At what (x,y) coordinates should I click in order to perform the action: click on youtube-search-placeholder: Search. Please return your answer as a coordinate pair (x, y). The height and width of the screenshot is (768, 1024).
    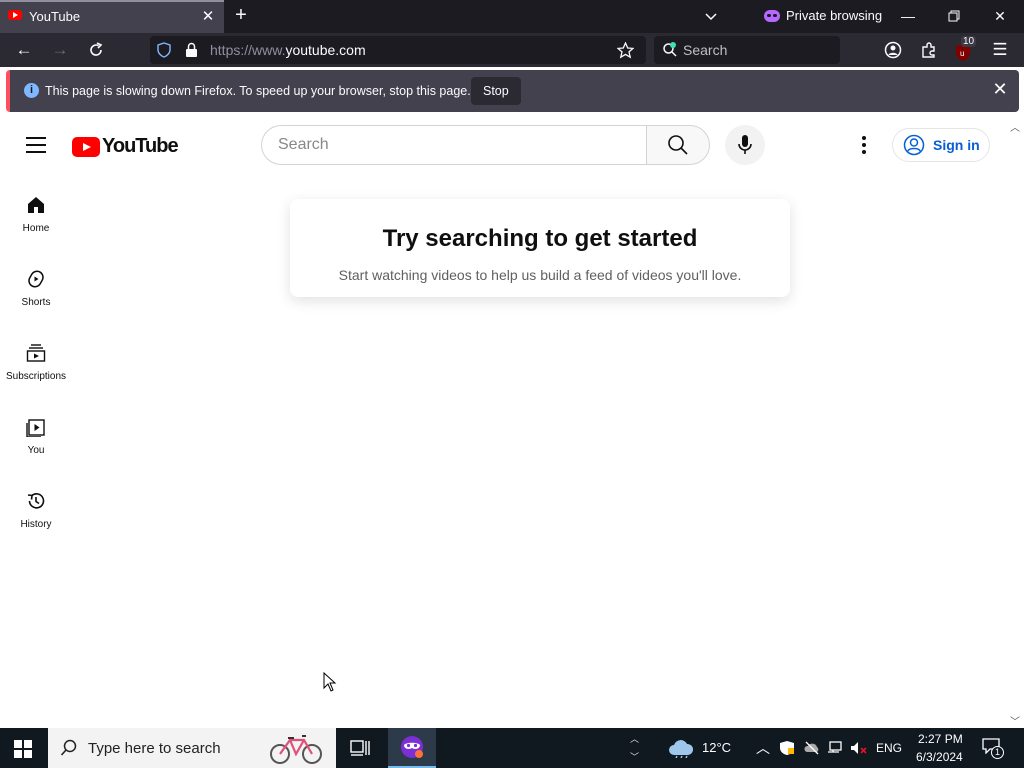
    Looking at the image, I should click on (303, 144).